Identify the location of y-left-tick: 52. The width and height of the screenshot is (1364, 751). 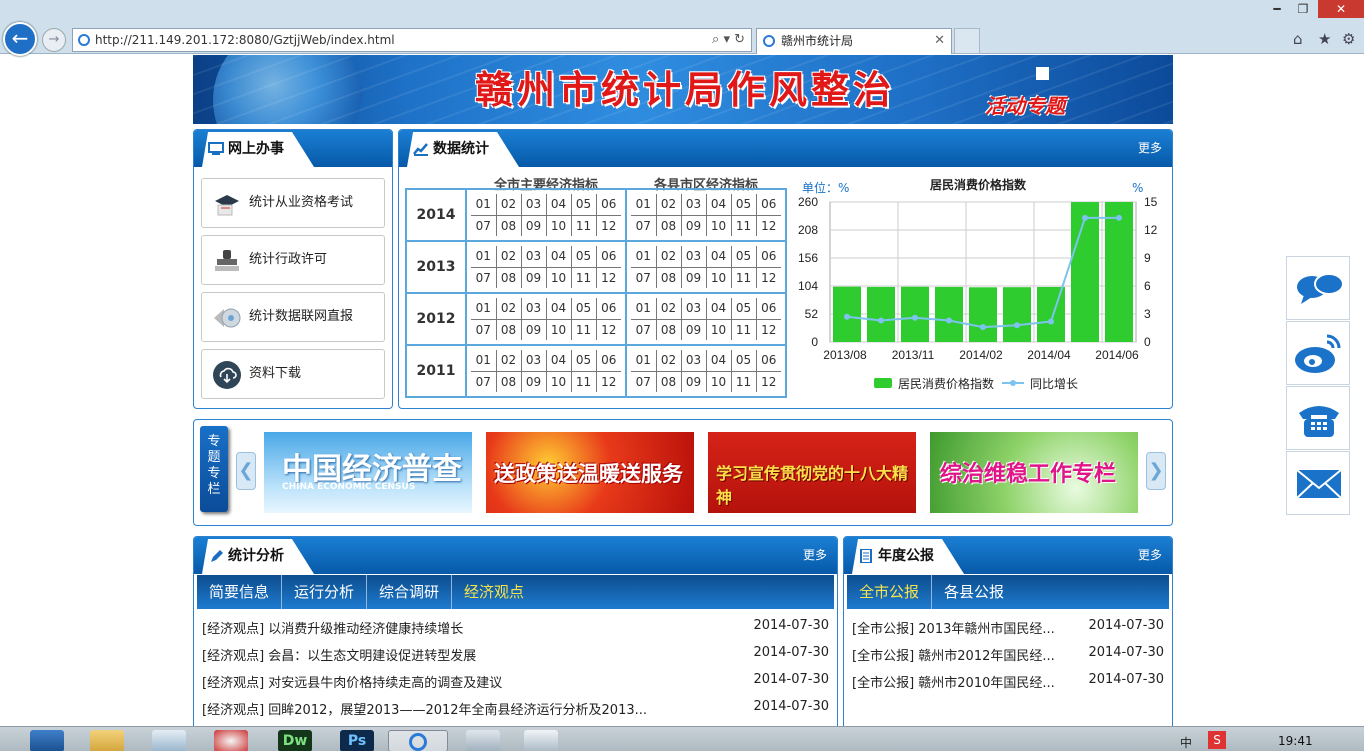
(812, 314).